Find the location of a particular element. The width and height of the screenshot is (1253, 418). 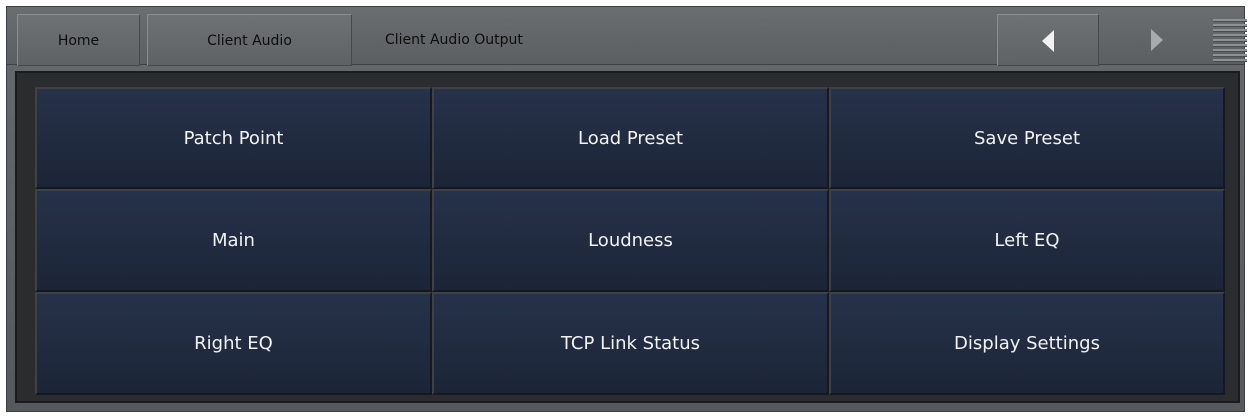

breadcrumb-home-button: Home is located at coordinates (78, 40).